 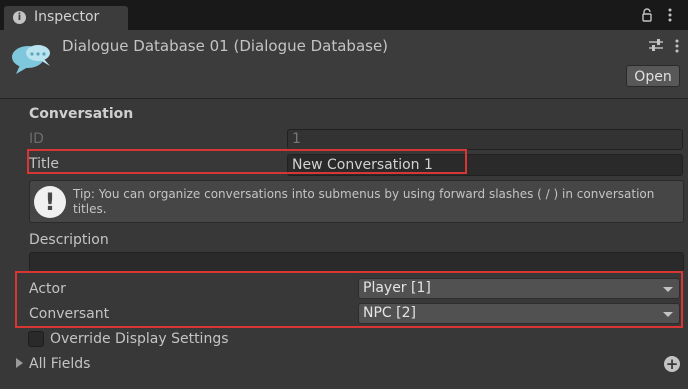 I want to click on preset-sliders-icon, so click(x=656, y=45).